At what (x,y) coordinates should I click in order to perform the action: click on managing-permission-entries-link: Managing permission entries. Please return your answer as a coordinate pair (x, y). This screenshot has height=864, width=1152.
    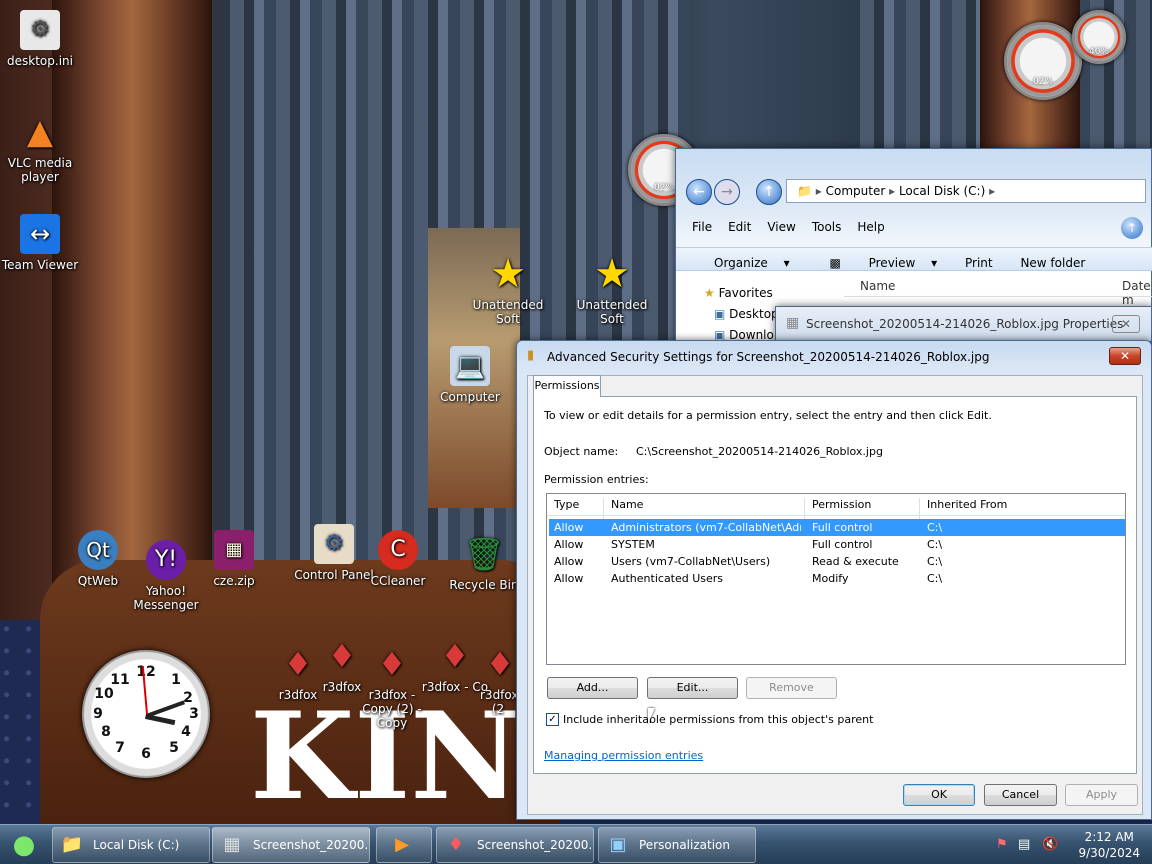
    Looking at the image, I should click on (623, 755).